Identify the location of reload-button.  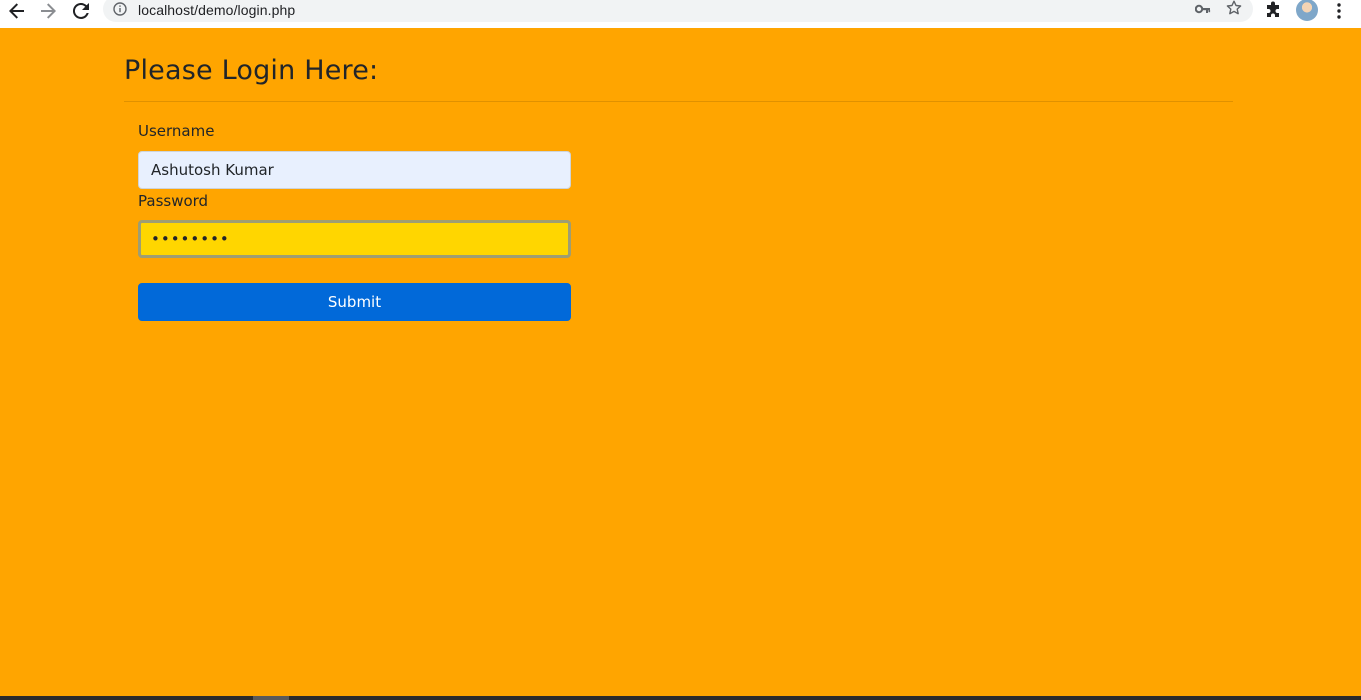
(81, 11).